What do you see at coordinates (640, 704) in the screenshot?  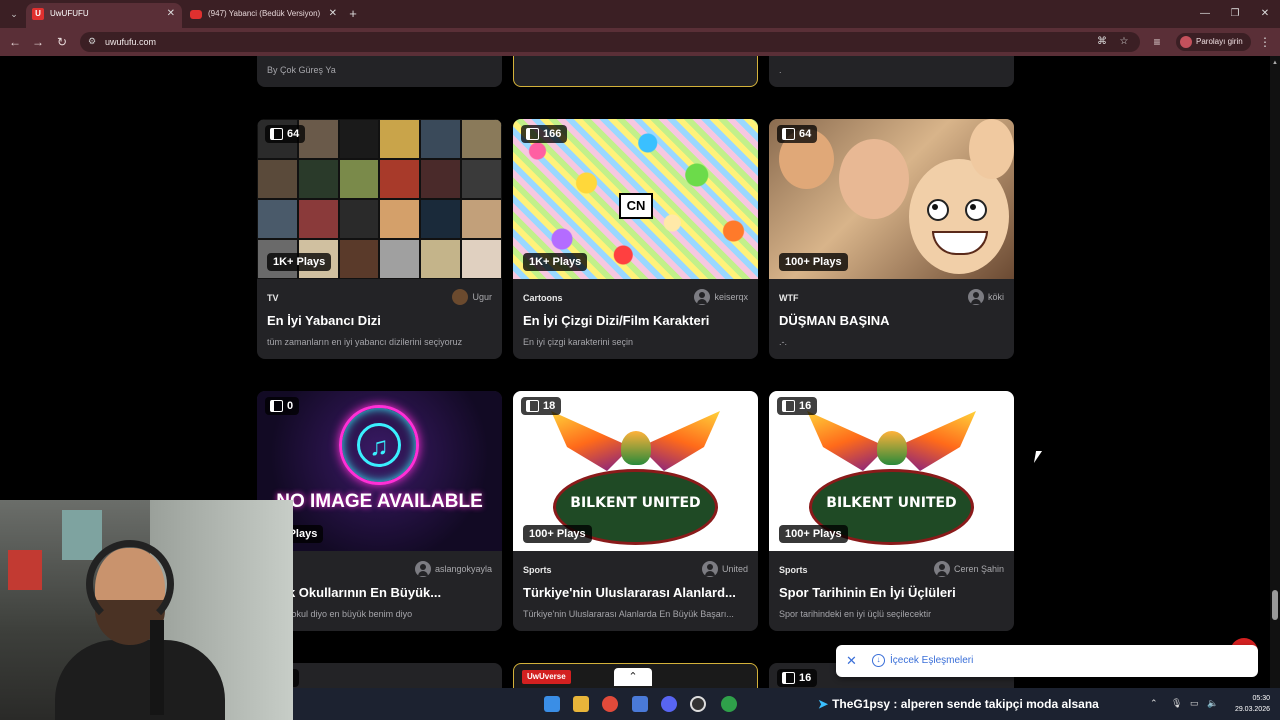 I see `app-icon` at bounding box center [640, 704].